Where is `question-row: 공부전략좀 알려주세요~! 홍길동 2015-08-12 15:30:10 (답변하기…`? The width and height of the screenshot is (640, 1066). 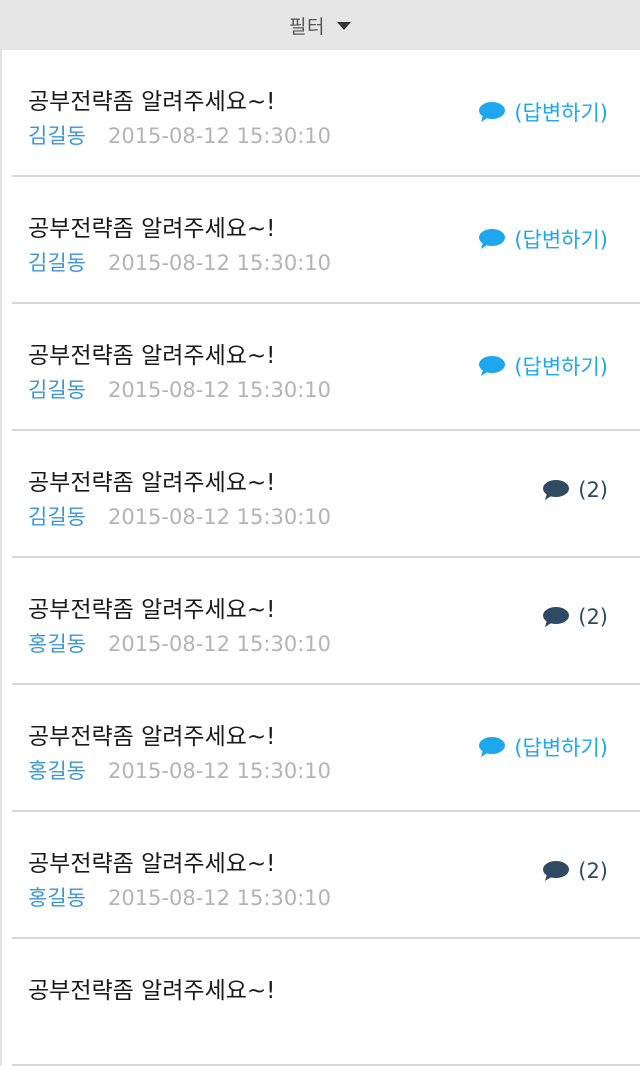 question-row: 공부전략좀 알려주세요~! 홍길동 2015-08-12 15:30:10 (답변하기… is located at coordinates (321, 748).